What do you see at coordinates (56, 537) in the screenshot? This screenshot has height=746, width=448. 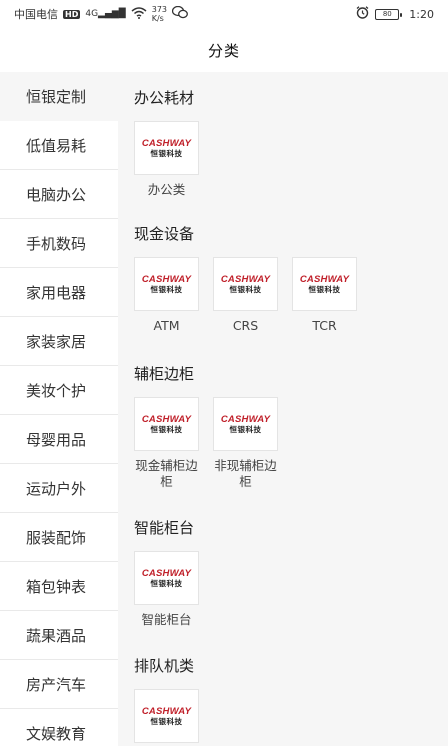 I see `sidebar-item-label: 服装配饰` at bounding box center [56, 537].